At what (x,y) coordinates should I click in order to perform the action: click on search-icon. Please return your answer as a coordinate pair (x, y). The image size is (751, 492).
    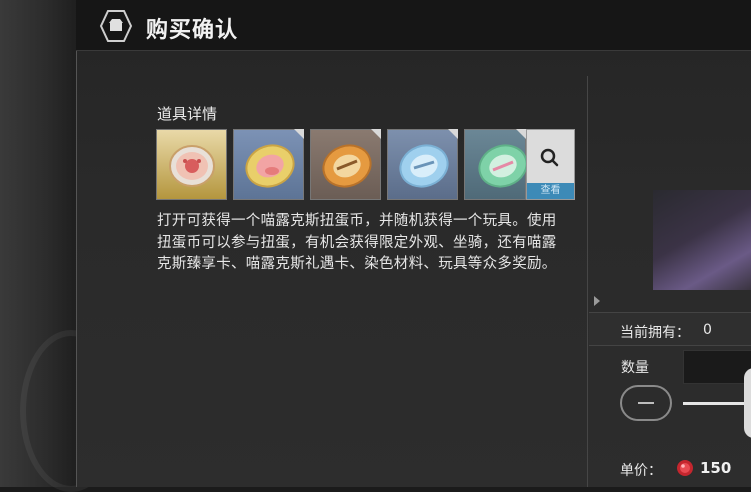
    Looking at the image, I should click on (549, 157).